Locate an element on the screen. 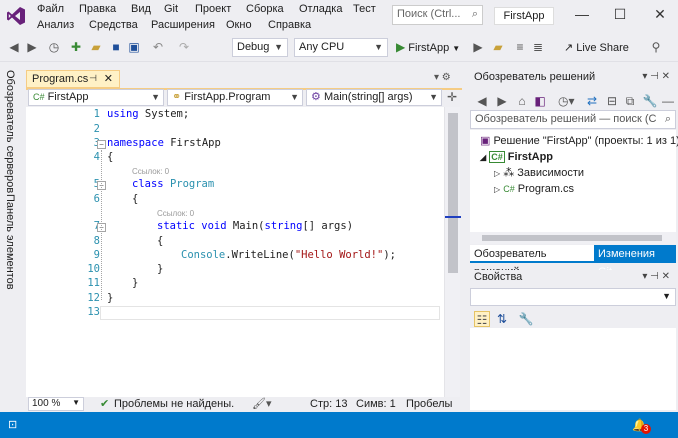 This screenshot has height=438, width=678. property-pages-icon: 🔧 is located at coordinates (526, 319).